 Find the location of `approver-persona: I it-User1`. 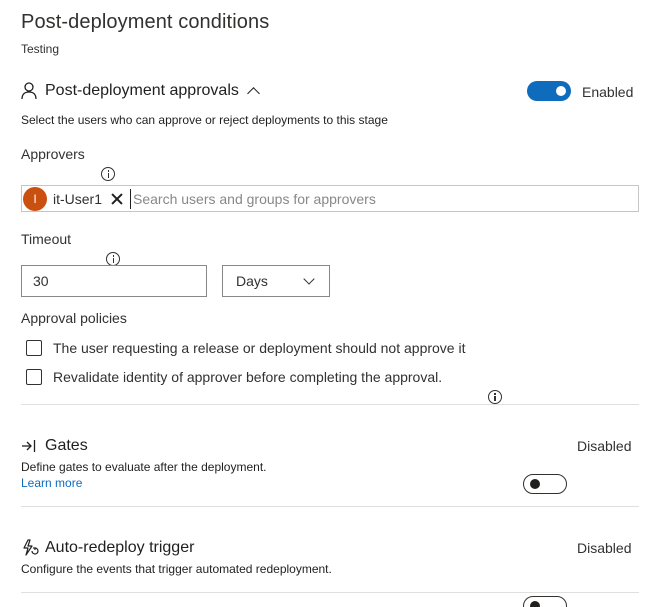

approver-persona: I it-User1 is located at coordinates (73, 198).